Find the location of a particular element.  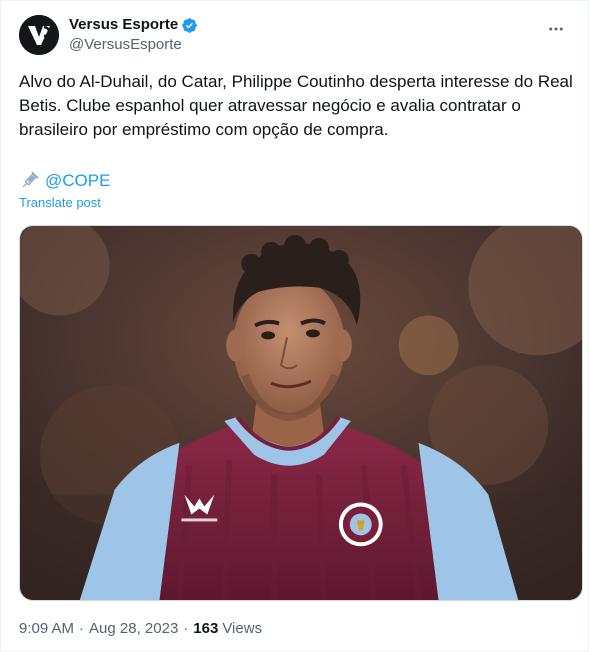

source-link: @COPE is located at coordinates (77, 181).